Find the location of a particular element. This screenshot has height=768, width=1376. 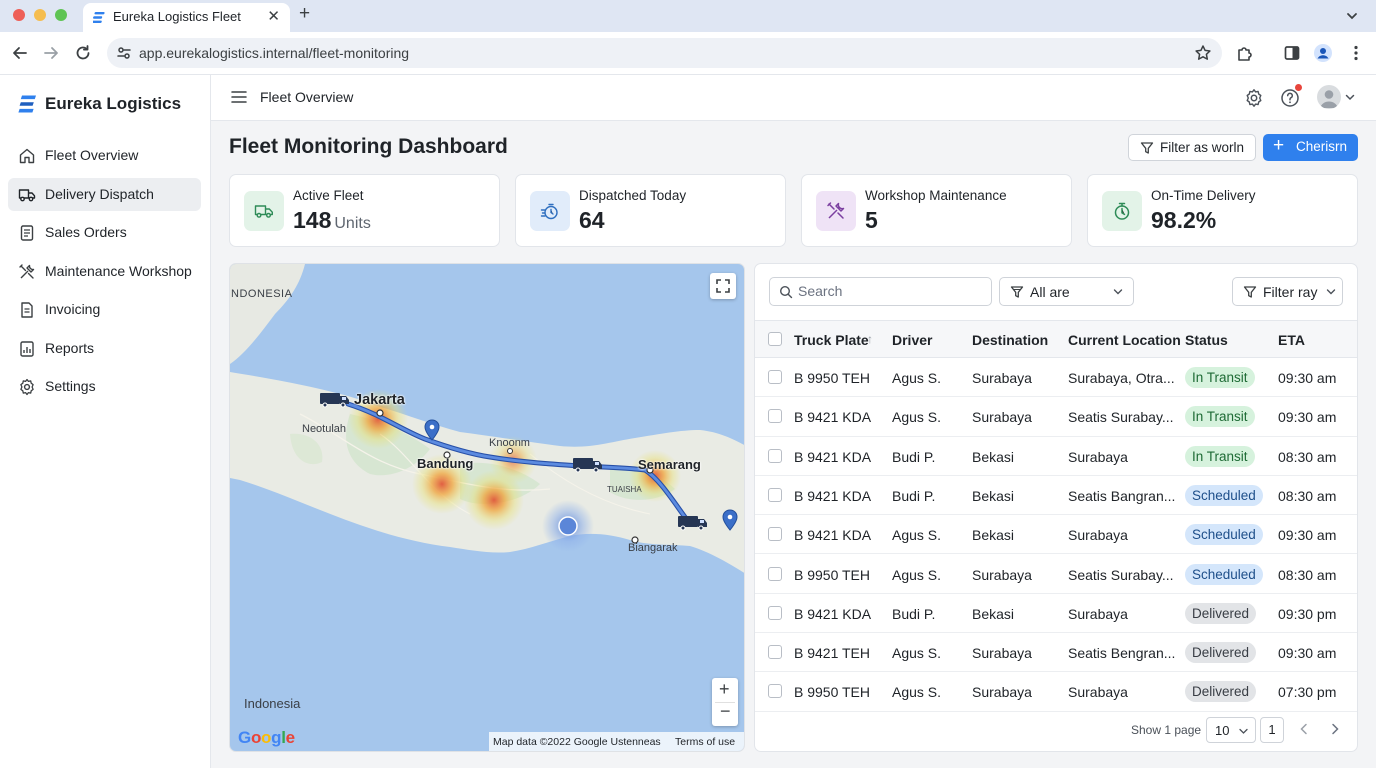

profile-icon is located at coordinates (1323, 53).